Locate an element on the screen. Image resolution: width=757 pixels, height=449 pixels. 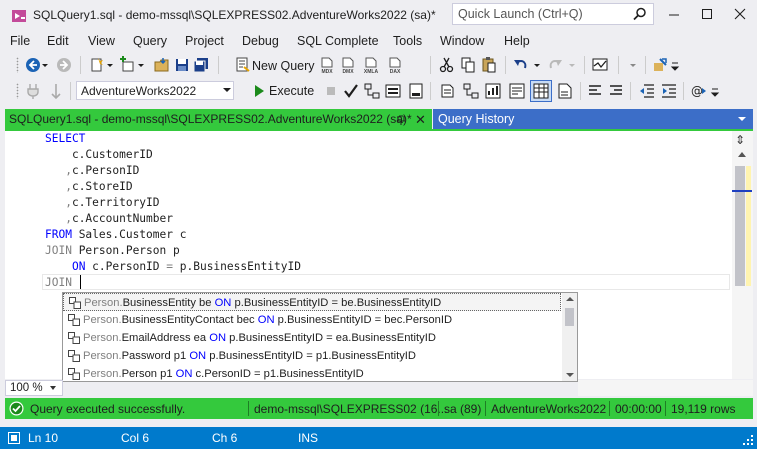
suggestion-scrollbar is located at coordinates (569, 337).